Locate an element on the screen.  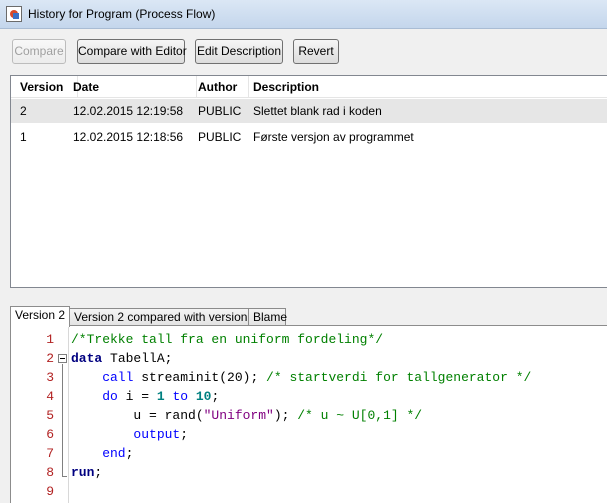
column-header-author: Author is located at coordinates (221, 87).